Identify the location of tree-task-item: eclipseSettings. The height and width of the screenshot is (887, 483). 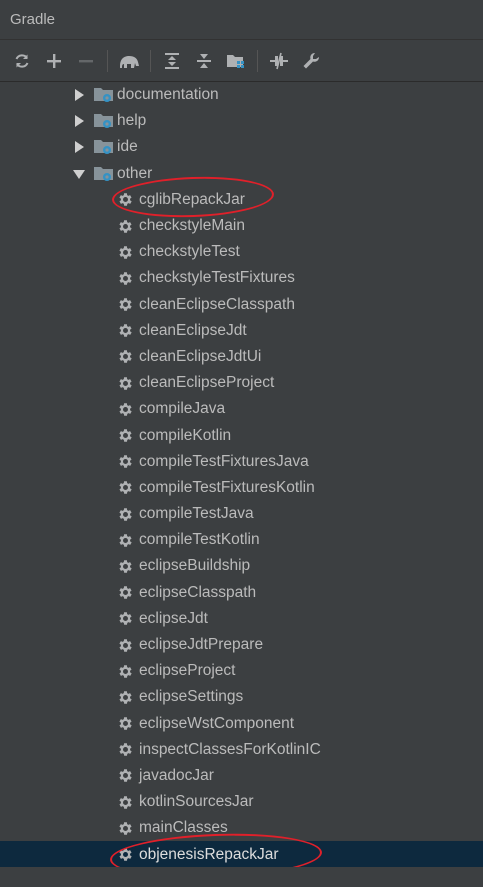
(241, 697).